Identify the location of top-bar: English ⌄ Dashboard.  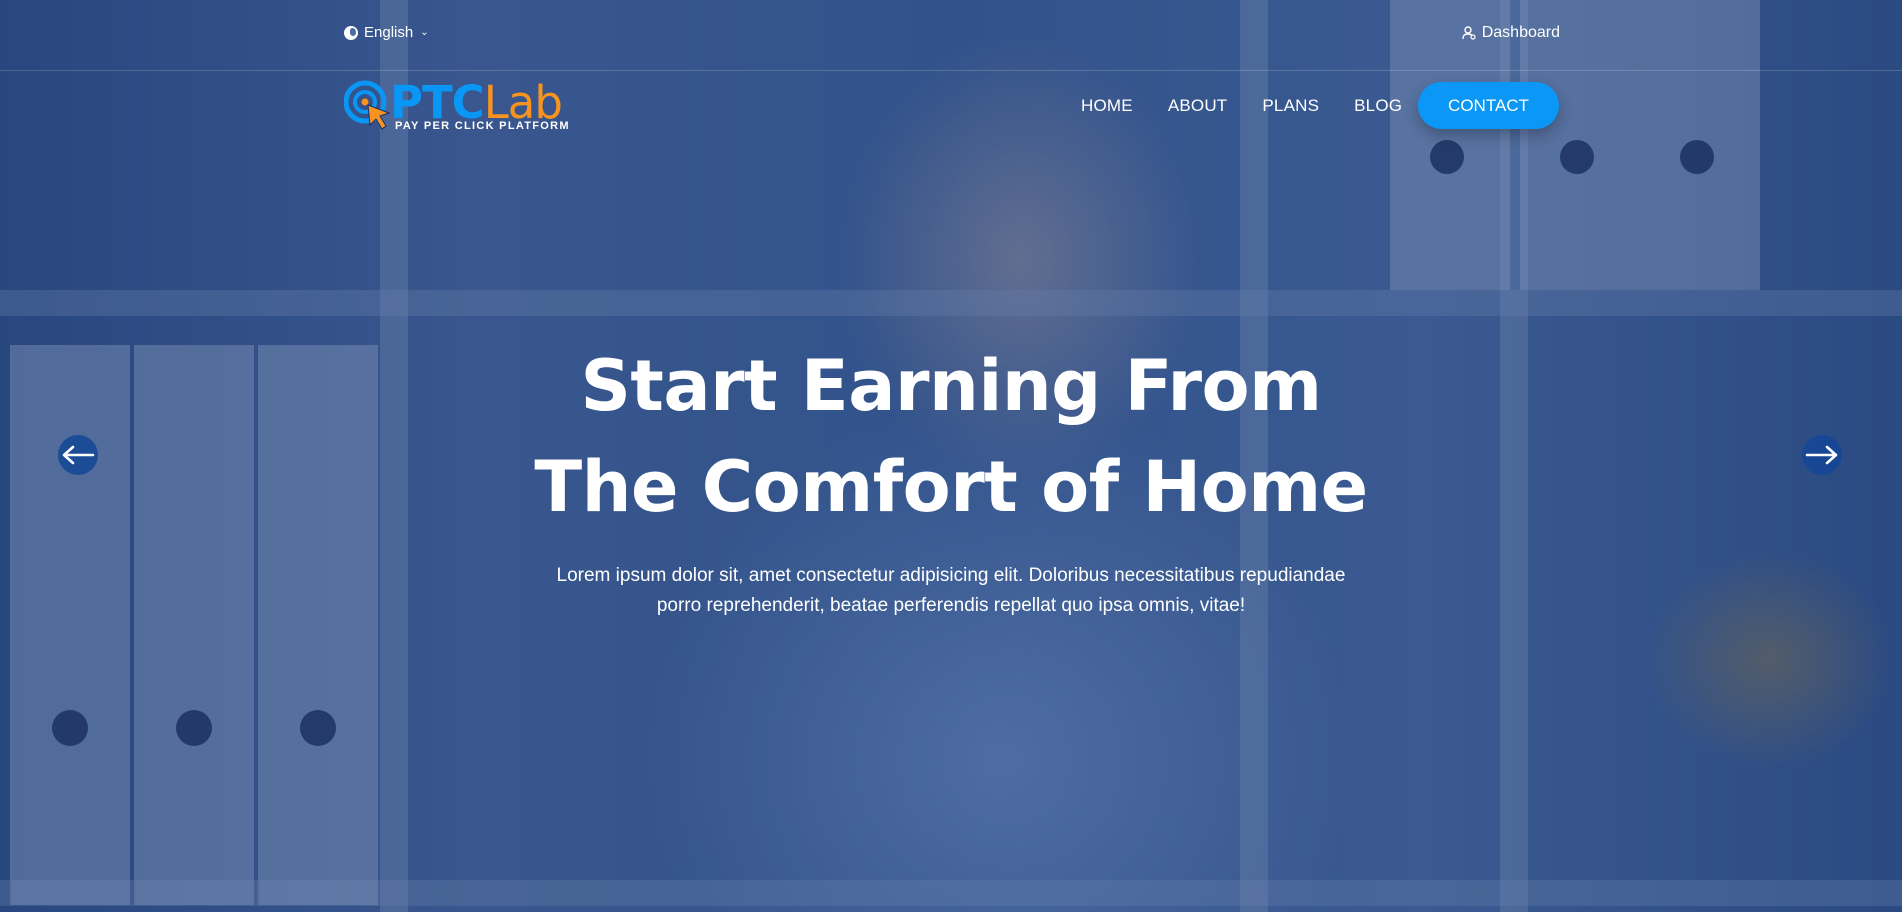
(951, 35).